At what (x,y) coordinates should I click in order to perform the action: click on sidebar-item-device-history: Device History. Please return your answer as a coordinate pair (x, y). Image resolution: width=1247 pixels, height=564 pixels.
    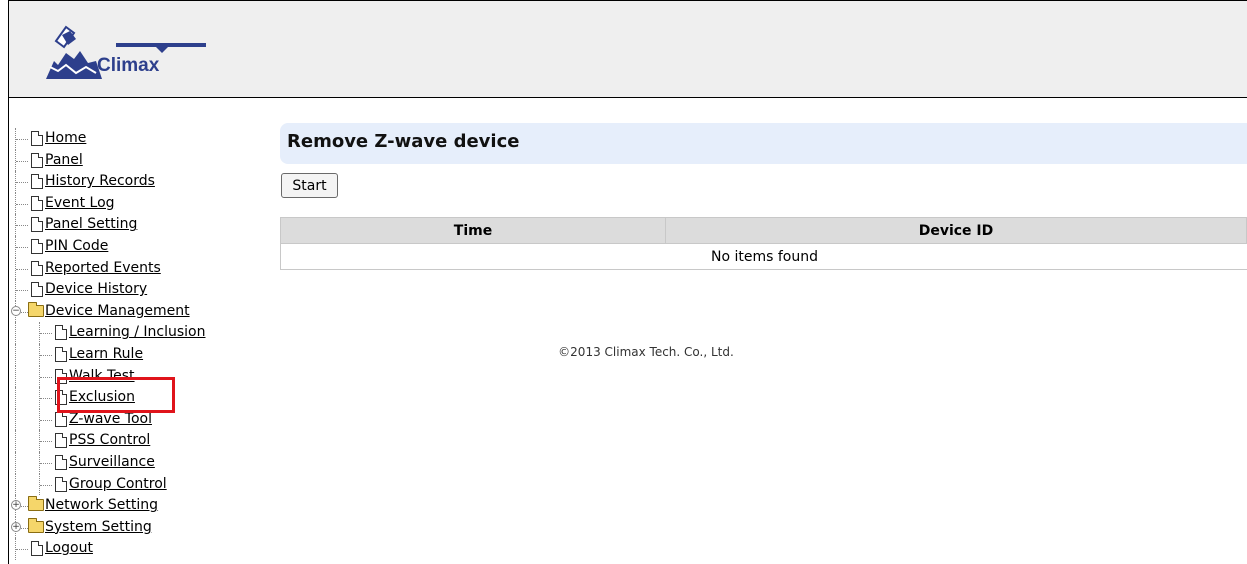
    Looking at the image, I should click on (127, 290).